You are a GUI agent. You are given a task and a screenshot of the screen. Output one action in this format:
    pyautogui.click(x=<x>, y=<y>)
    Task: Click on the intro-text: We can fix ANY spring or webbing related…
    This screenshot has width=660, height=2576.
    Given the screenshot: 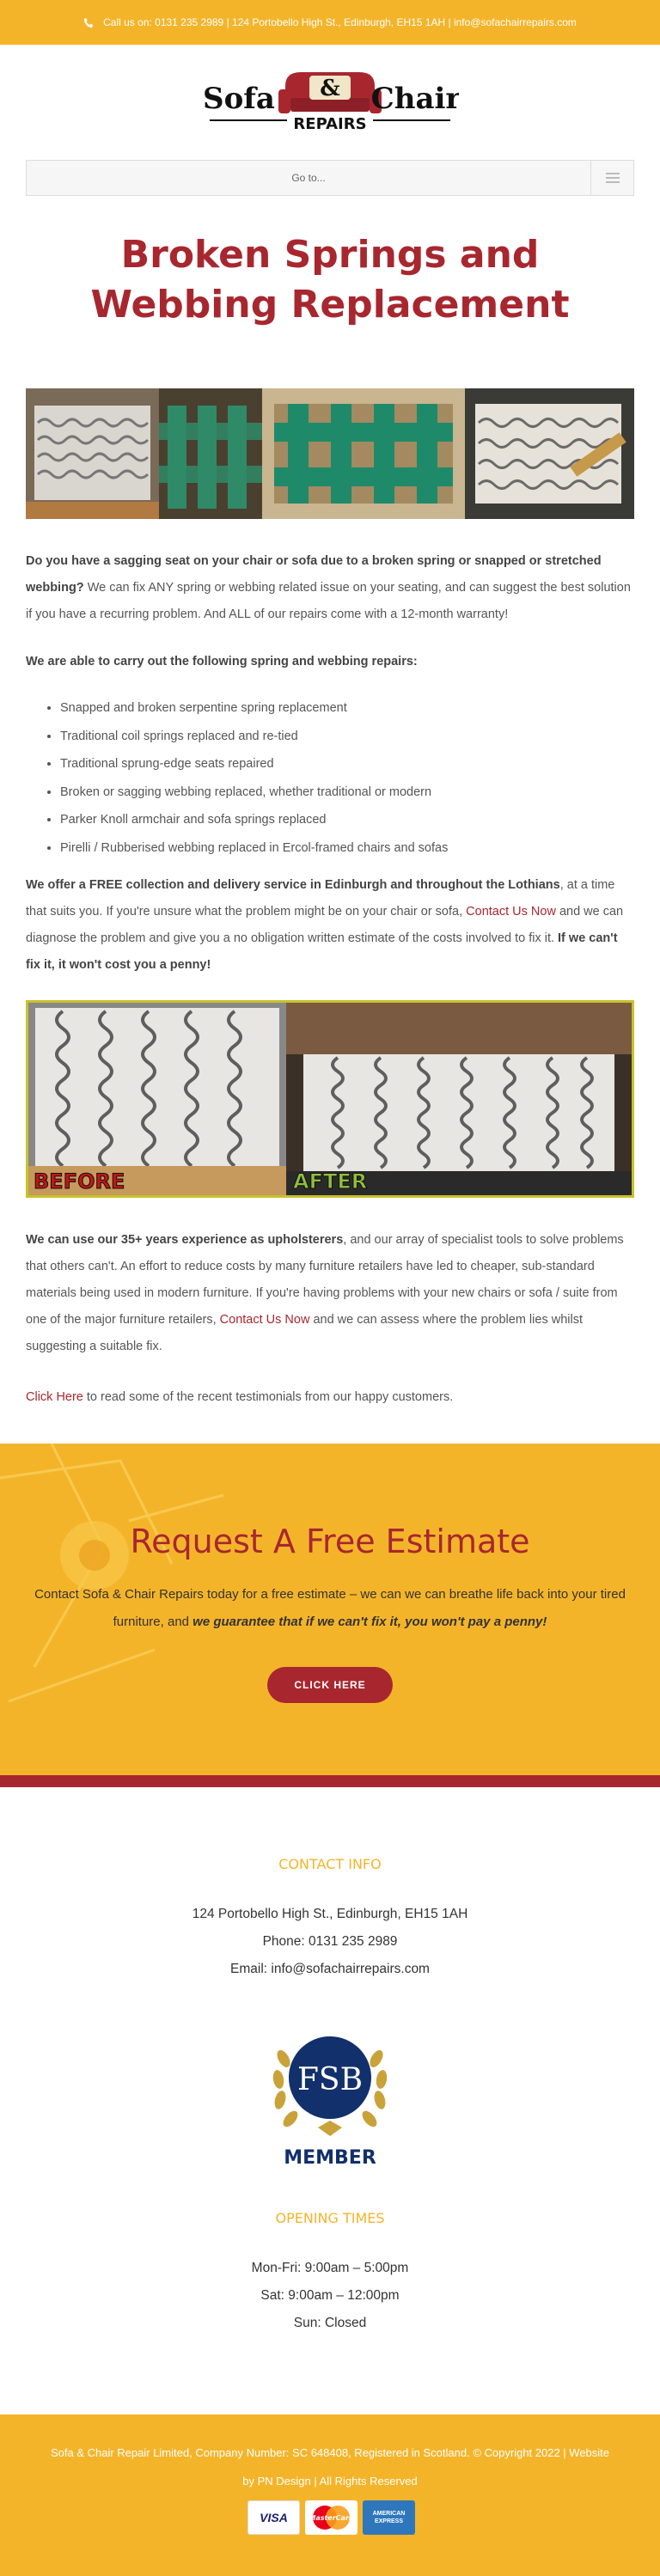 What is the action you would take?
    pyautogui.click(x=328, y=601)
    